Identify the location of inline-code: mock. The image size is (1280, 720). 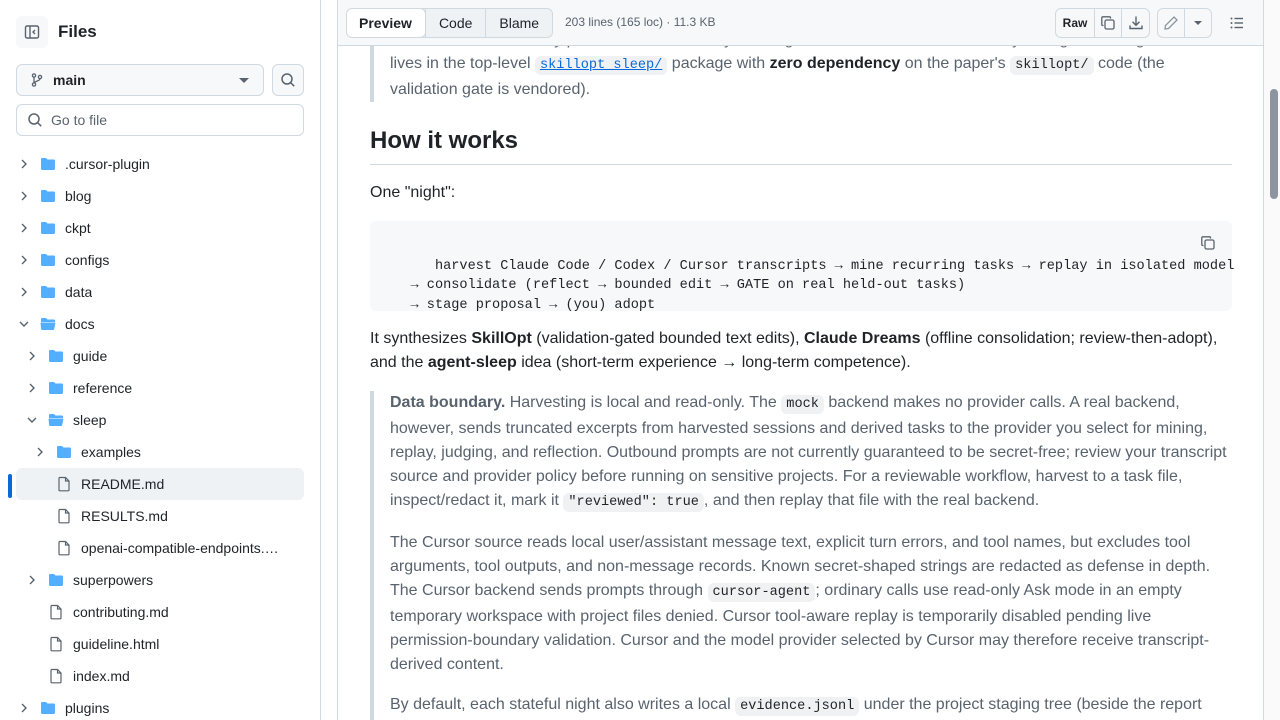
(802, 404).